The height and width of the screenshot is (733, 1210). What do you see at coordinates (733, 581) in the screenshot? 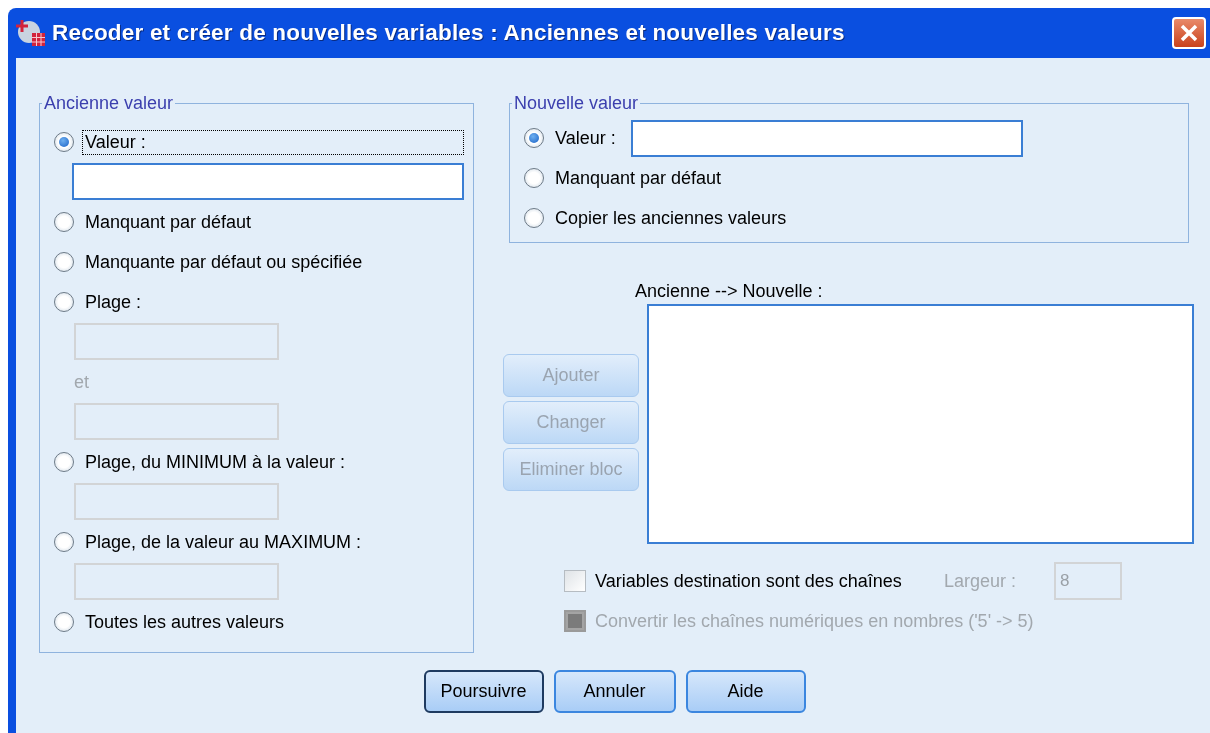
I see `checkbox: Variables destination sont des chaînes` at bounding box center [733, 581].